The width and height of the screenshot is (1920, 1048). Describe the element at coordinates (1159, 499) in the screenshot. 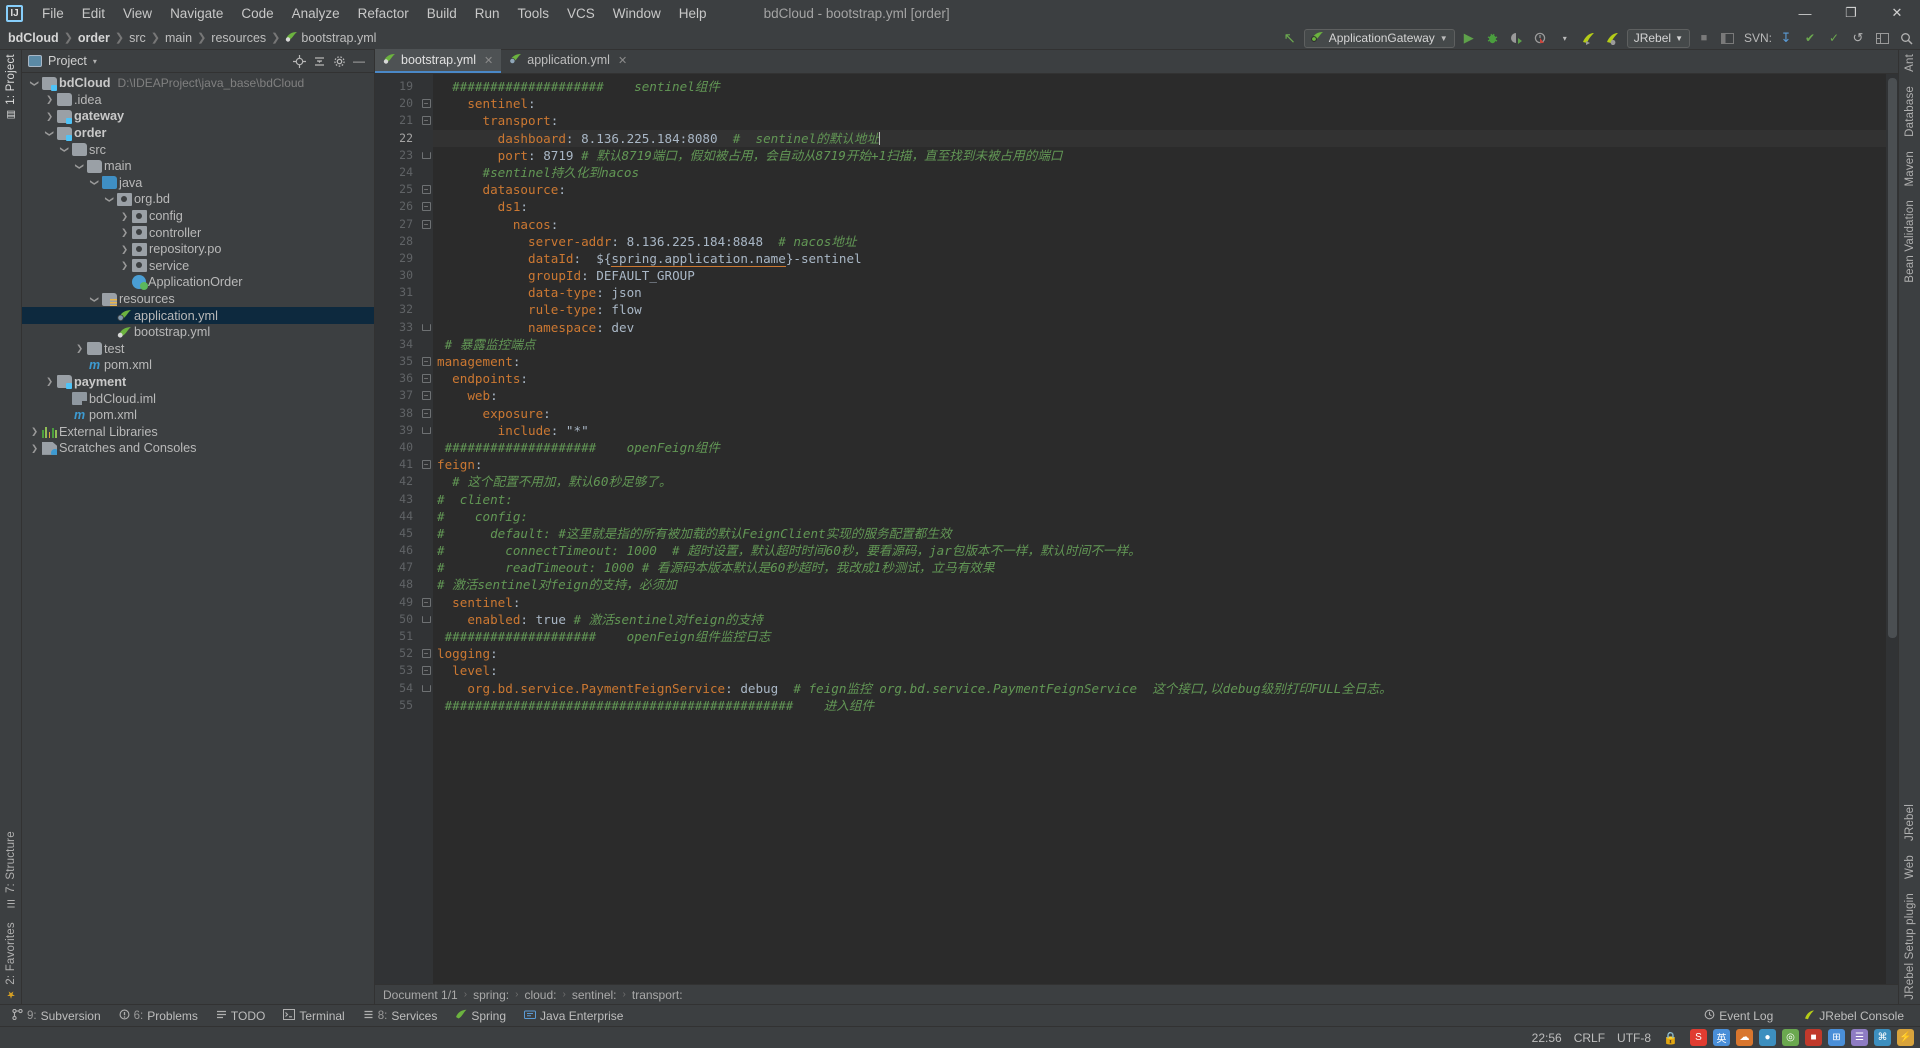

I see `code-line: # client:` at that location.